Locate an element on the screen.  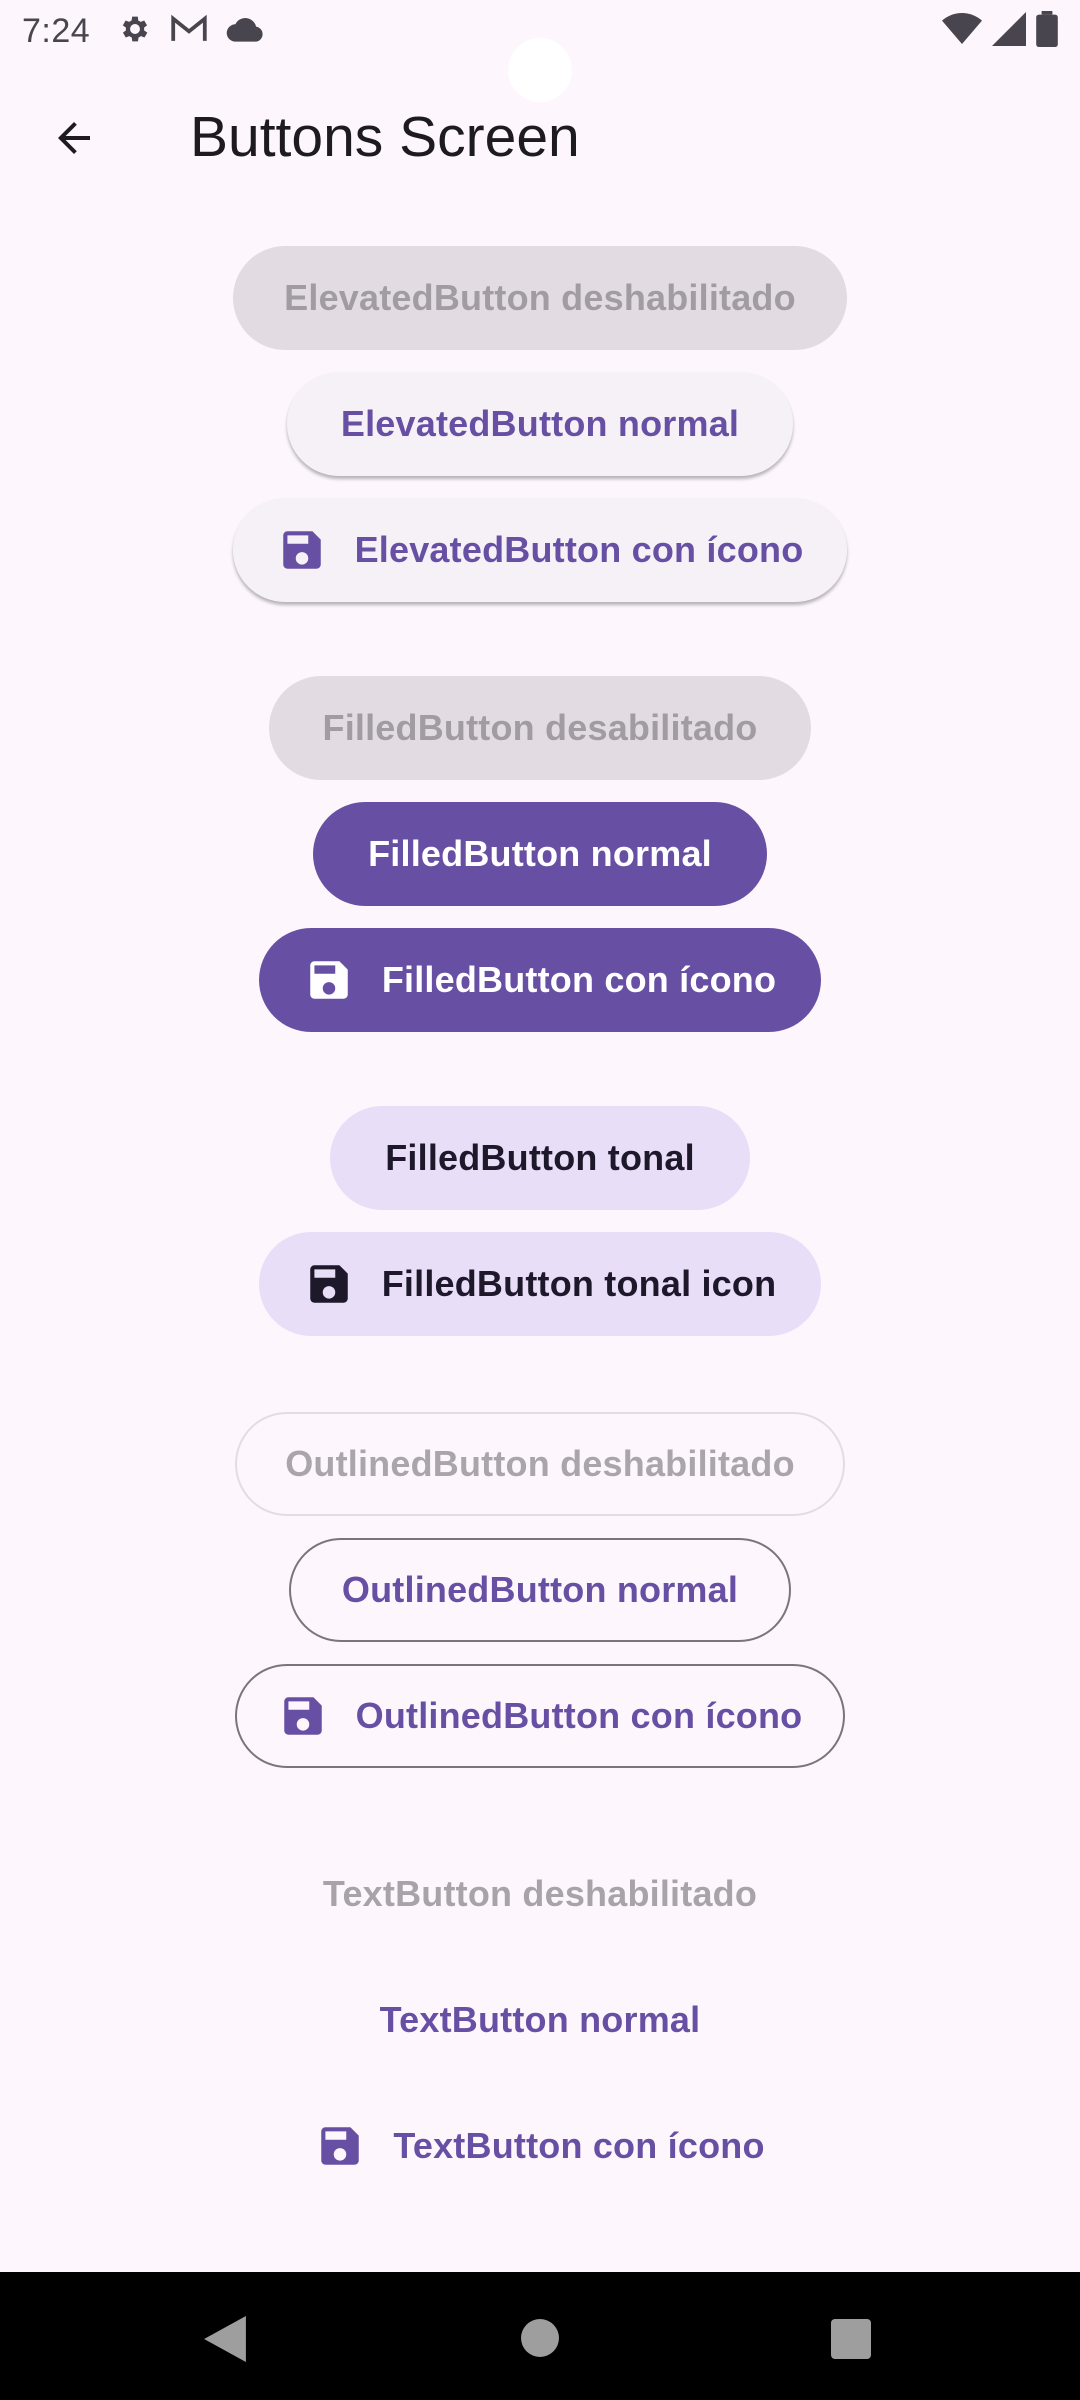
button-label: FilledButton normal is located at coordinates (540, 853).